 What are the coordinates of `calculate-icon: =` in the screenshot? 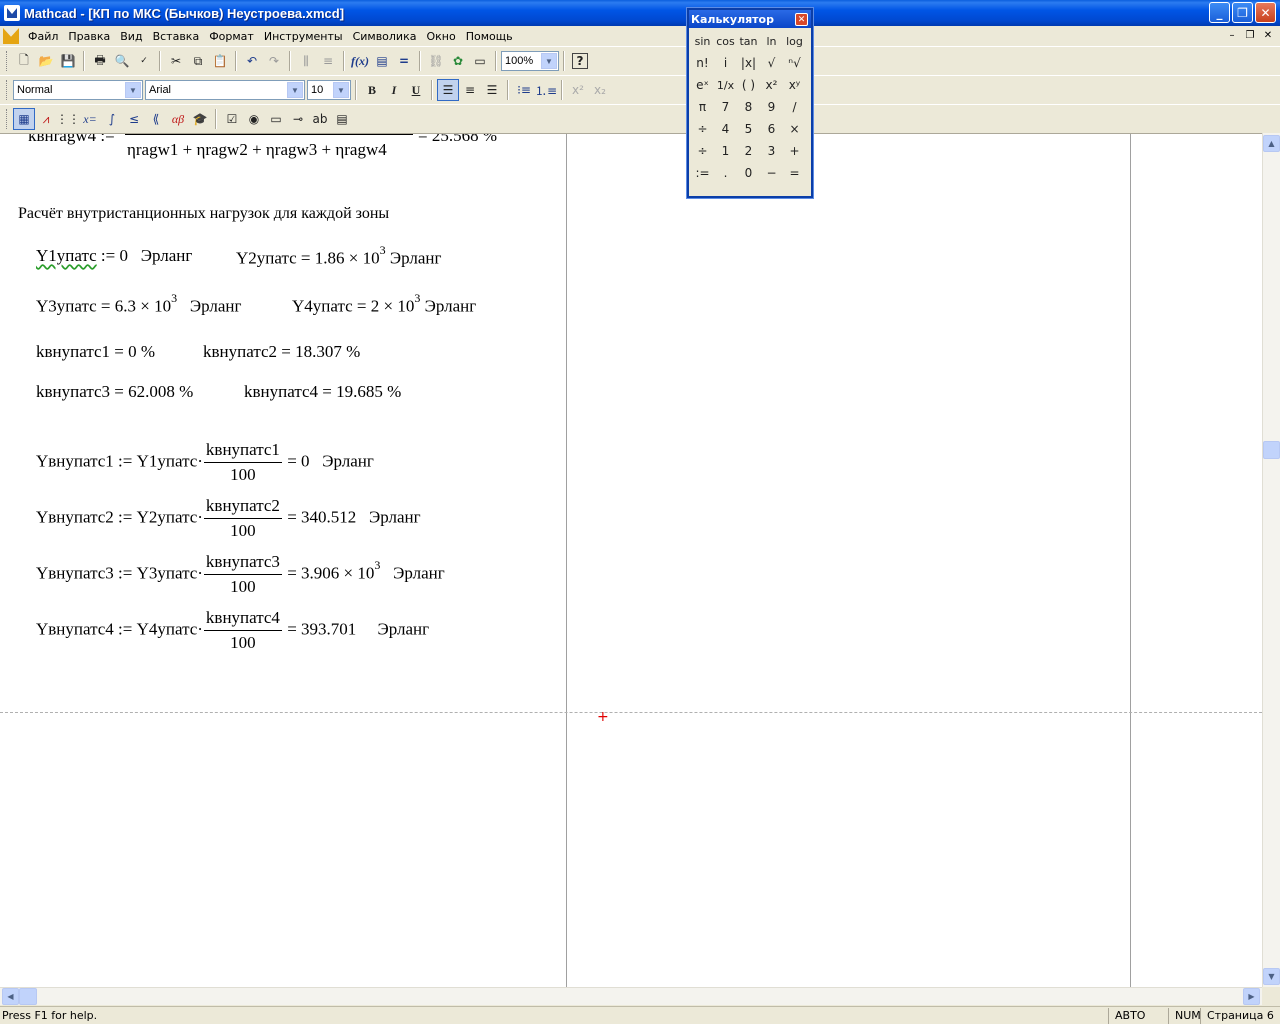 It's located at (404, 61).